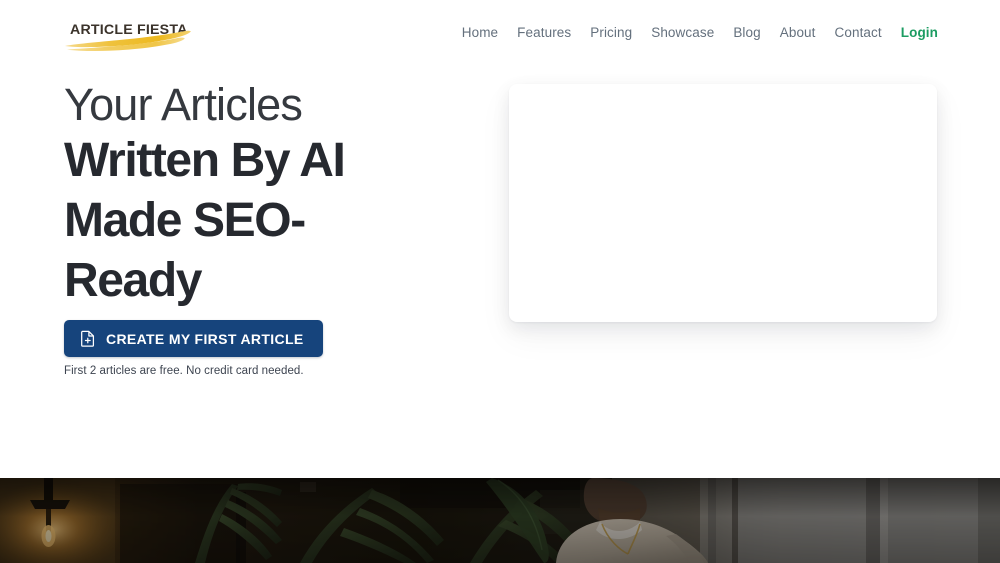 The image size is (1000, 563). Describe the element at coordinates (183, 104) in the screenshot. I see `hero-title-line-1: Your Articles` at that location.